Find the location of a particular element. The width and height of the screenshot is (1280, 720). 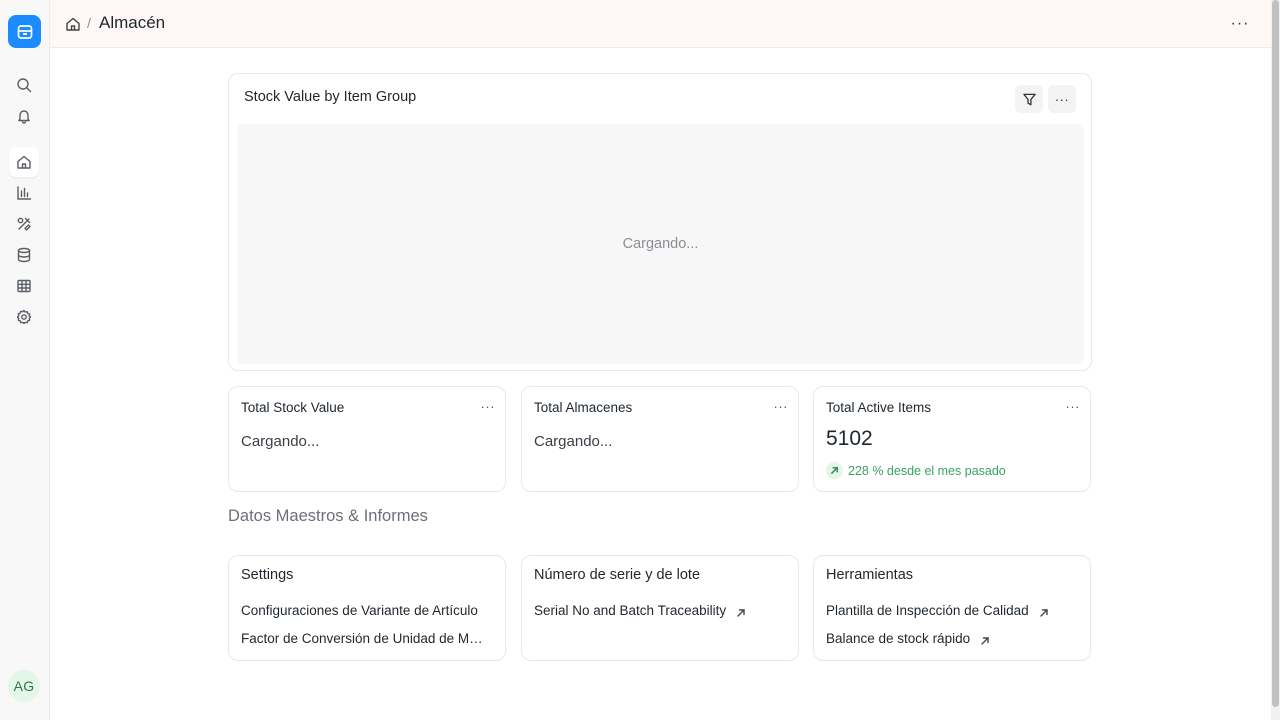

number-card-delta: 228 % desde el mes pasado is located at coordinates (916, 470).